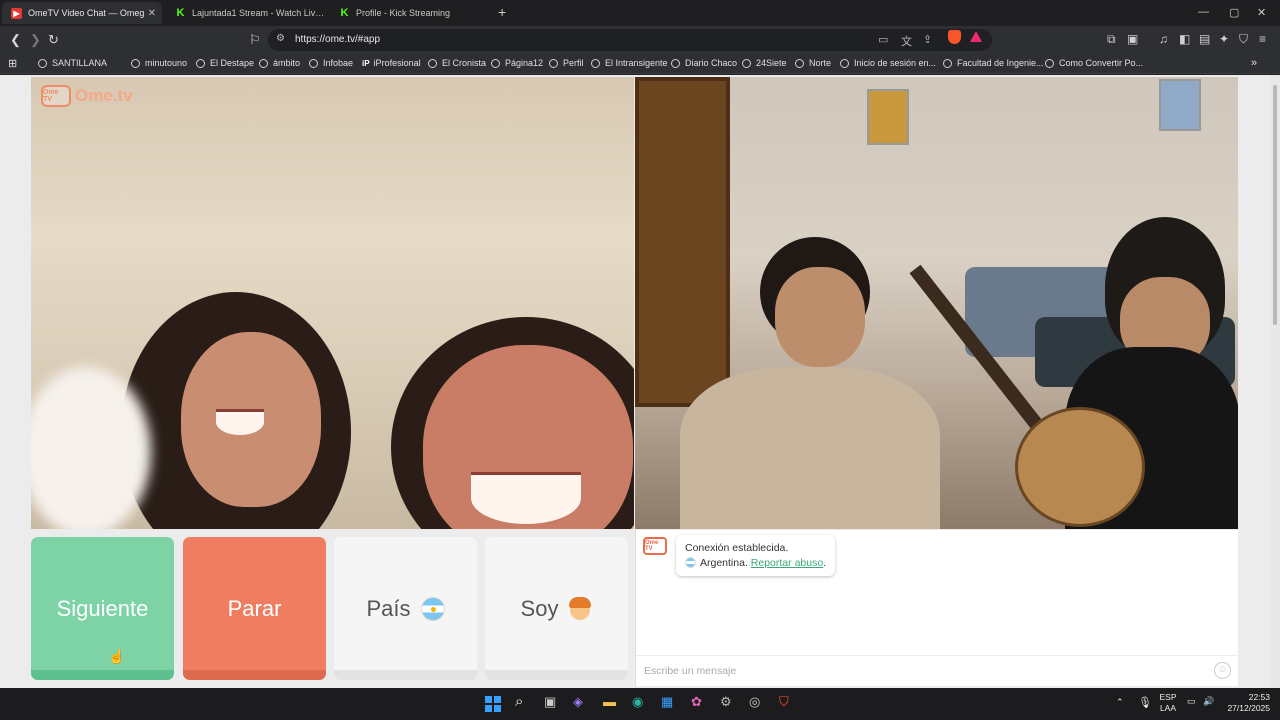 This screenshot has height=720, width=1280. What do you see at coordinates (1163, 39) in the screenshot?
I see `media-icon: ♫` at bounding box center [1163, 39].